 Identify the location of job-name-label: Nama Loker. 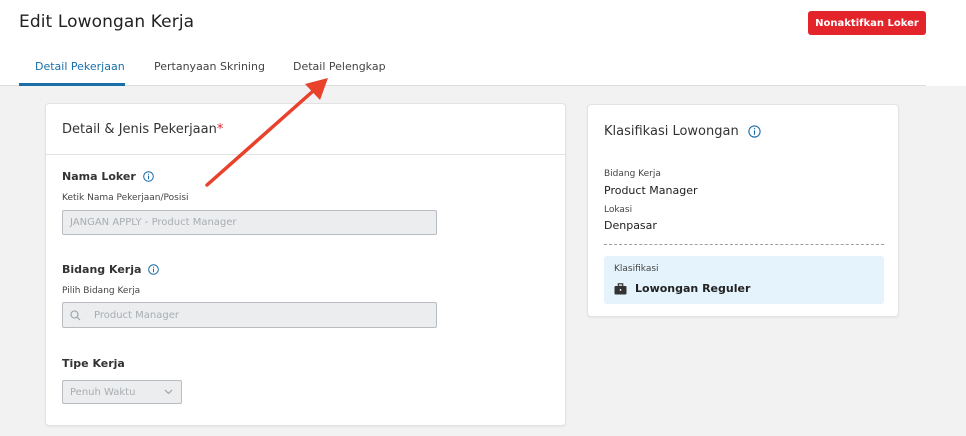
(99, 176).